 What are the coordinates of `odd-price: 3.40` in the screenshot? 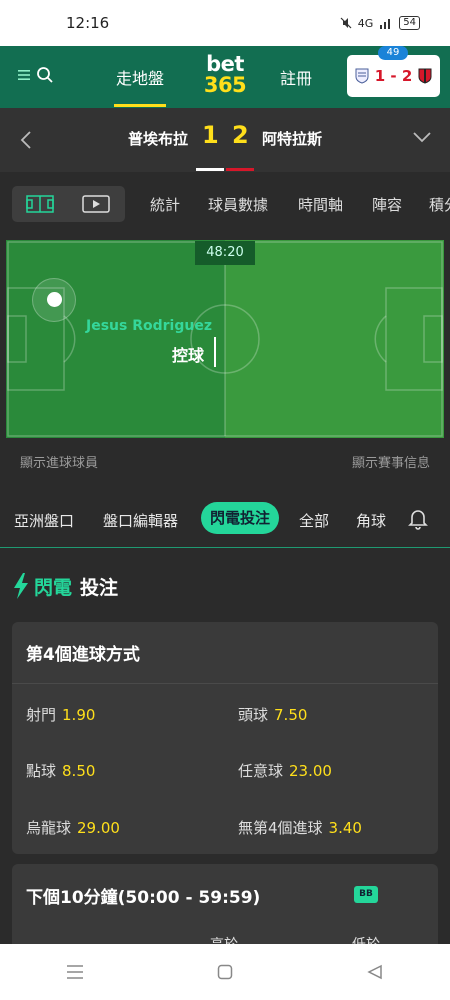 It's located at (345, 828).